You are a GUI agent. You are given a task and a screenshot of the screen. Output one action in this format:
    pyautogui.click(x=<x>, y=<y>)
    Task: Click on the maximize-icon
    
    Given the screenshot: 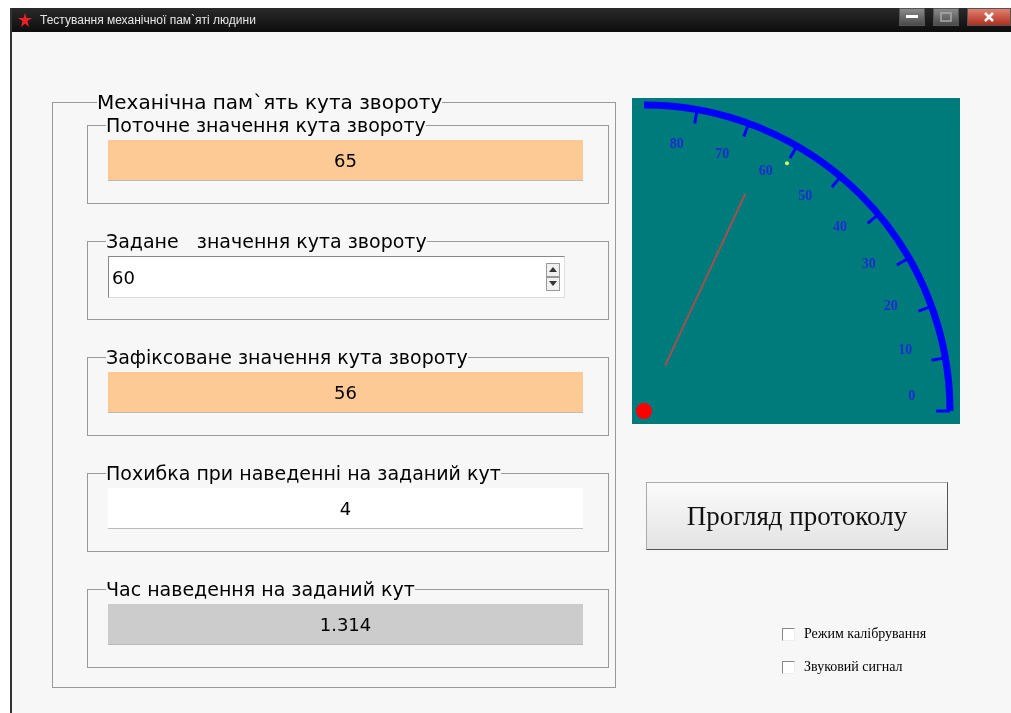 What is the action you would take?
    pyautogui.click(x=946, y=17)
    